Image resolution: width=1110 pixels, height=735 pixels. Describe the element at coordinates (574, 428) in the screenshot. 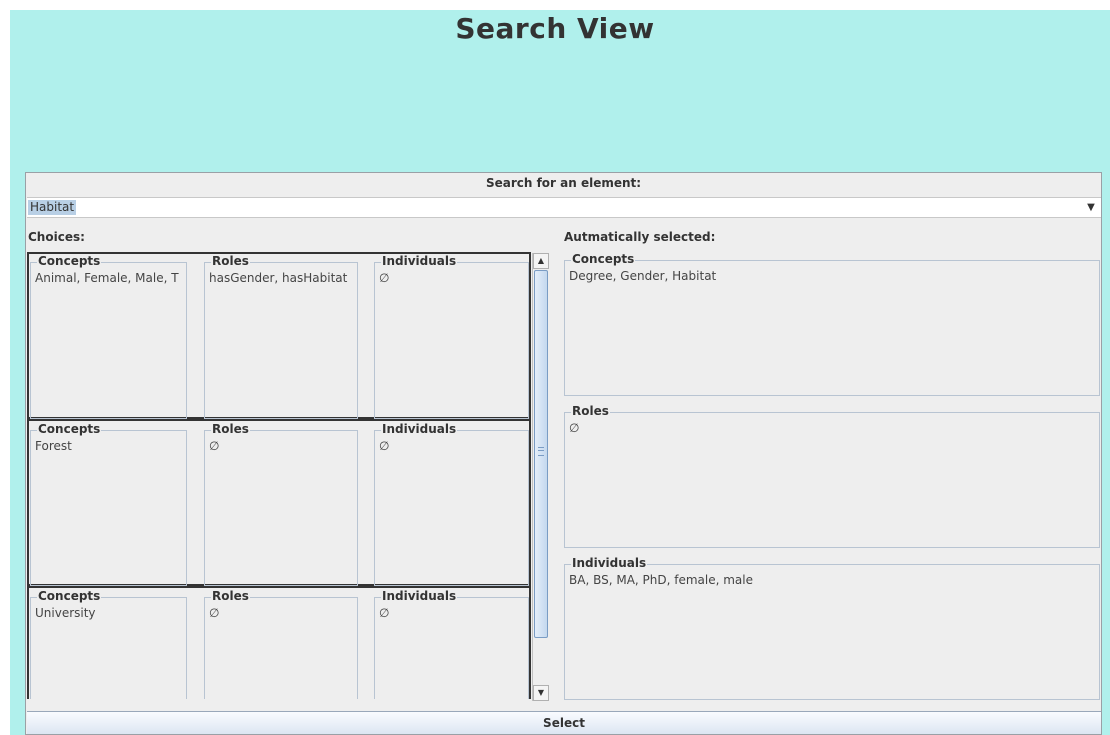

I see `selected-roles-value: ∅` at that location.